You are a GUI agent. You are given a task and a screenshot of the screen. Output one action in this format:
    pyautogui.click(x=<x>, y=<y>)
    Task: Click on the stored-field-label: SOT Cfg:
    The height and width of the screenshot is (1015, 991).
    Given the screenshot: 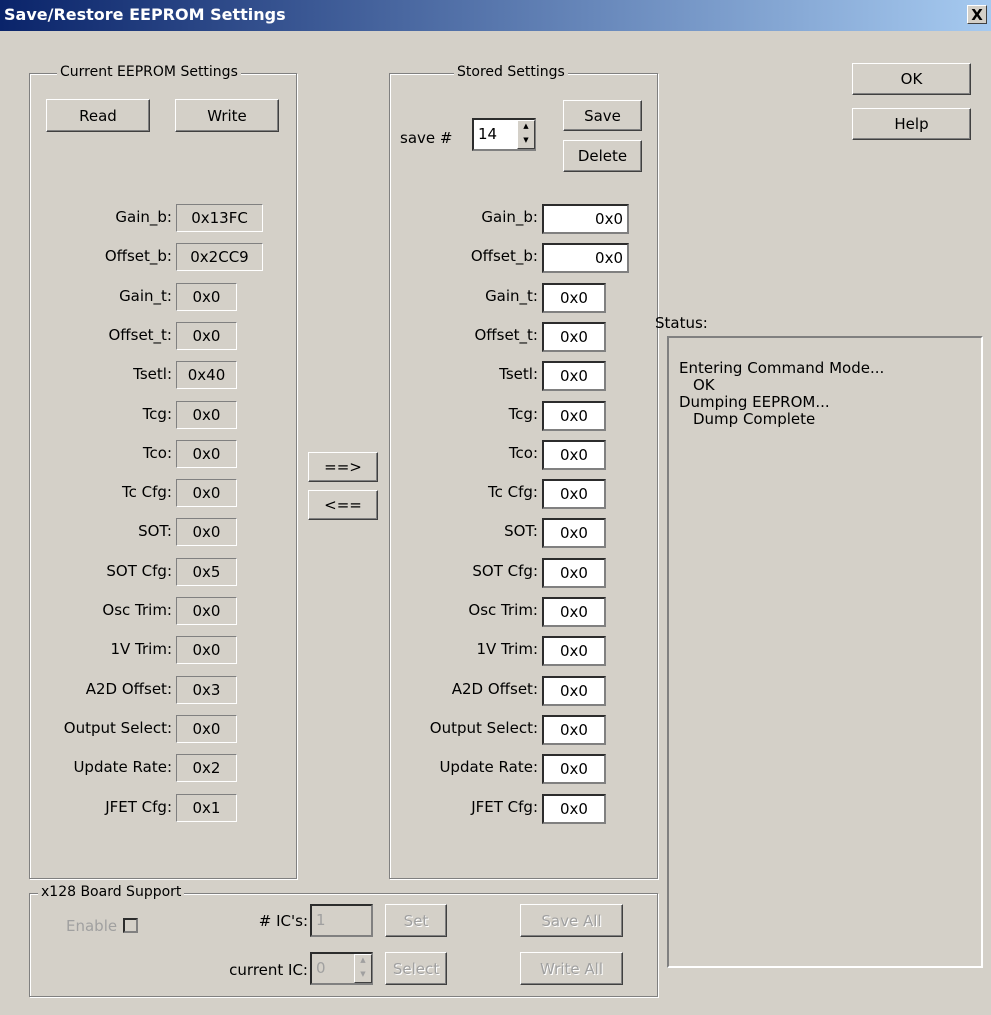 What is the action you would take?
    pyautogui.click(x=505, y=570)
    